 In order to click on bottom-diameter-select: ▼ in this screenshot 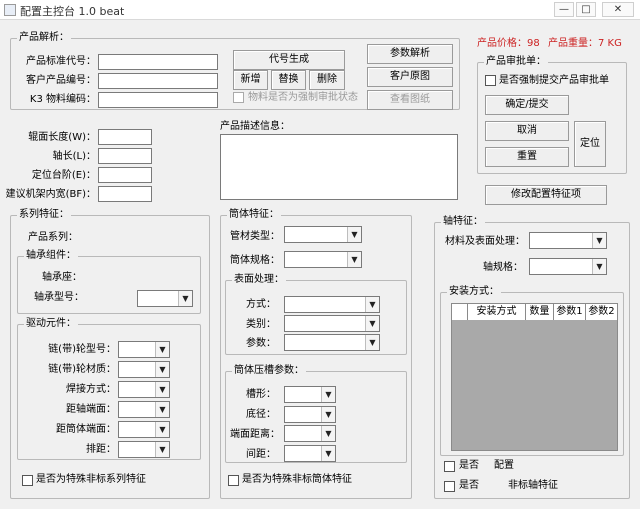, I will do `click(310, 414)`.